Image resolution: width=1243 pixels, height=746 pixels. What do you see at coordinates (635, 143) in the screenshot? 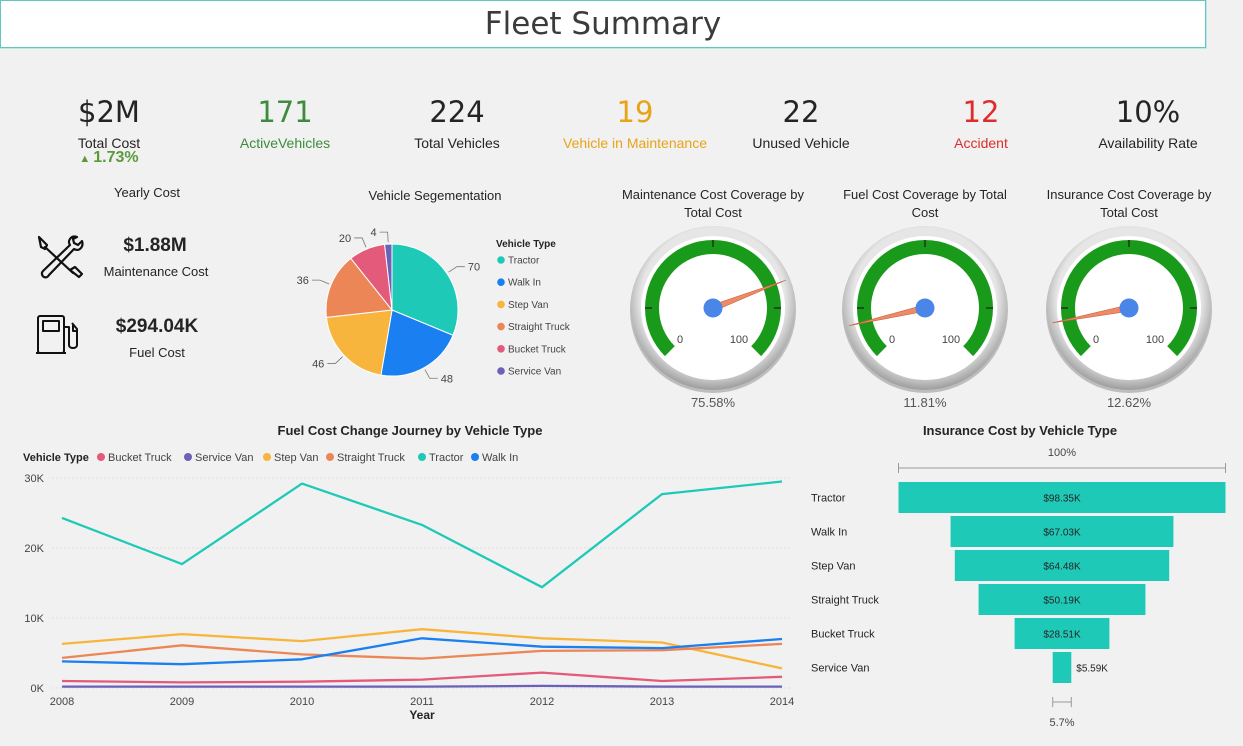
I see `kpi-label: Vehicle in Maintenance` at bounding box center [635, 143].